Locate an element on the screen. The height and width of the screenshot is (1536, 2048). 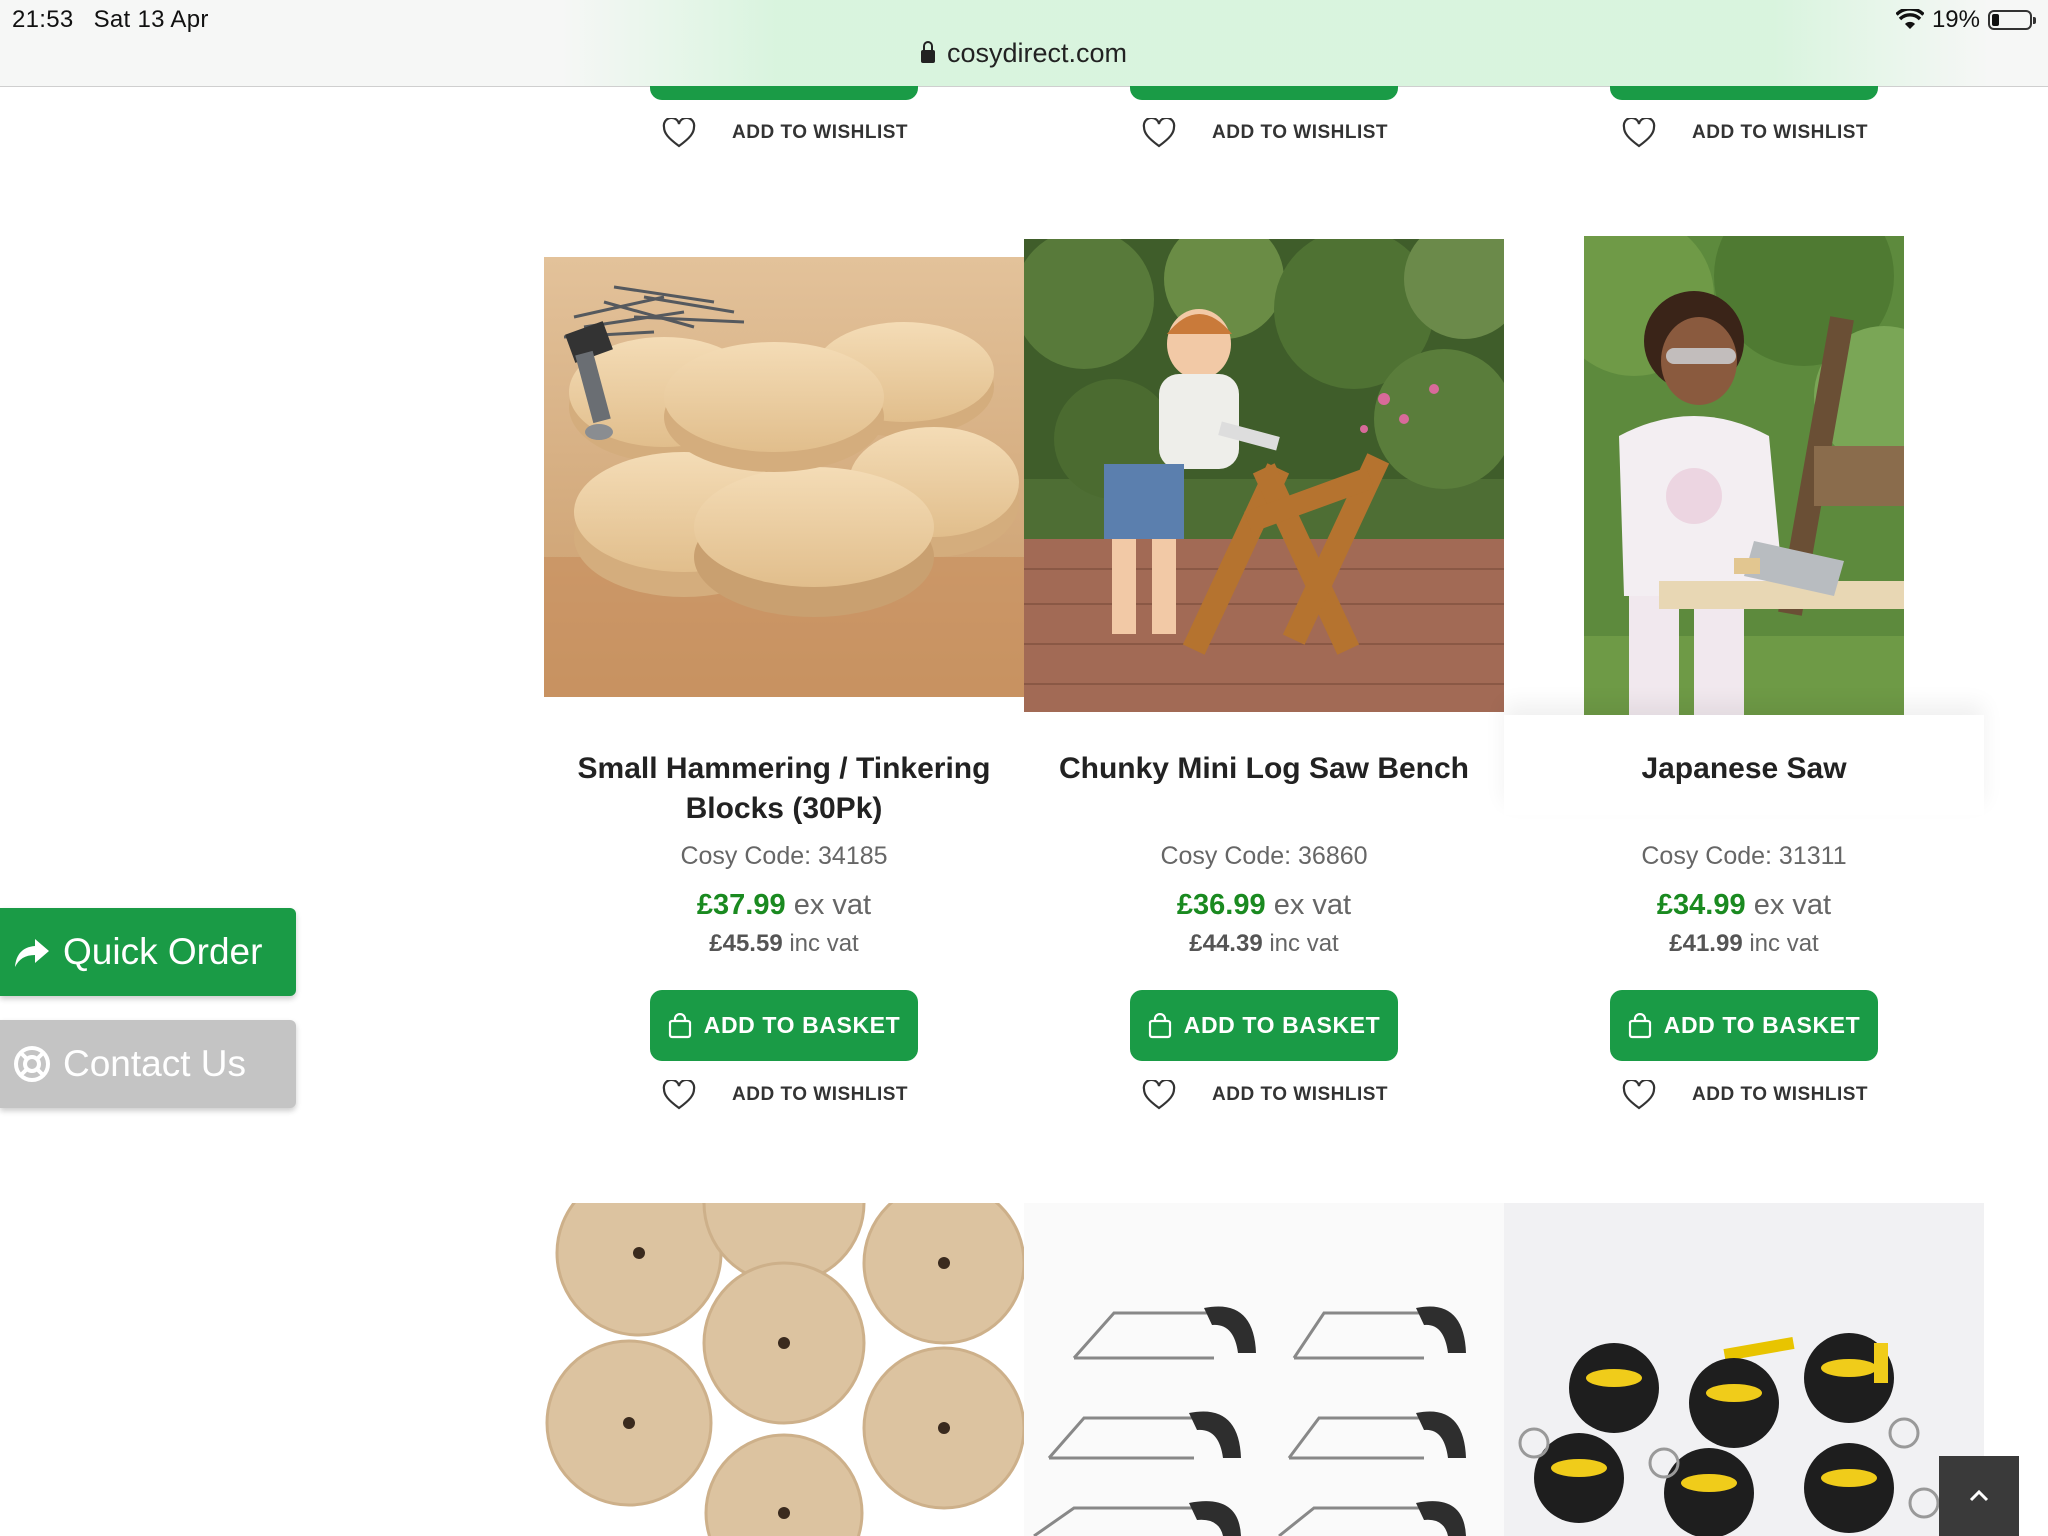
price-inc-value: £44.39 is located at coordinates (1226, 943).